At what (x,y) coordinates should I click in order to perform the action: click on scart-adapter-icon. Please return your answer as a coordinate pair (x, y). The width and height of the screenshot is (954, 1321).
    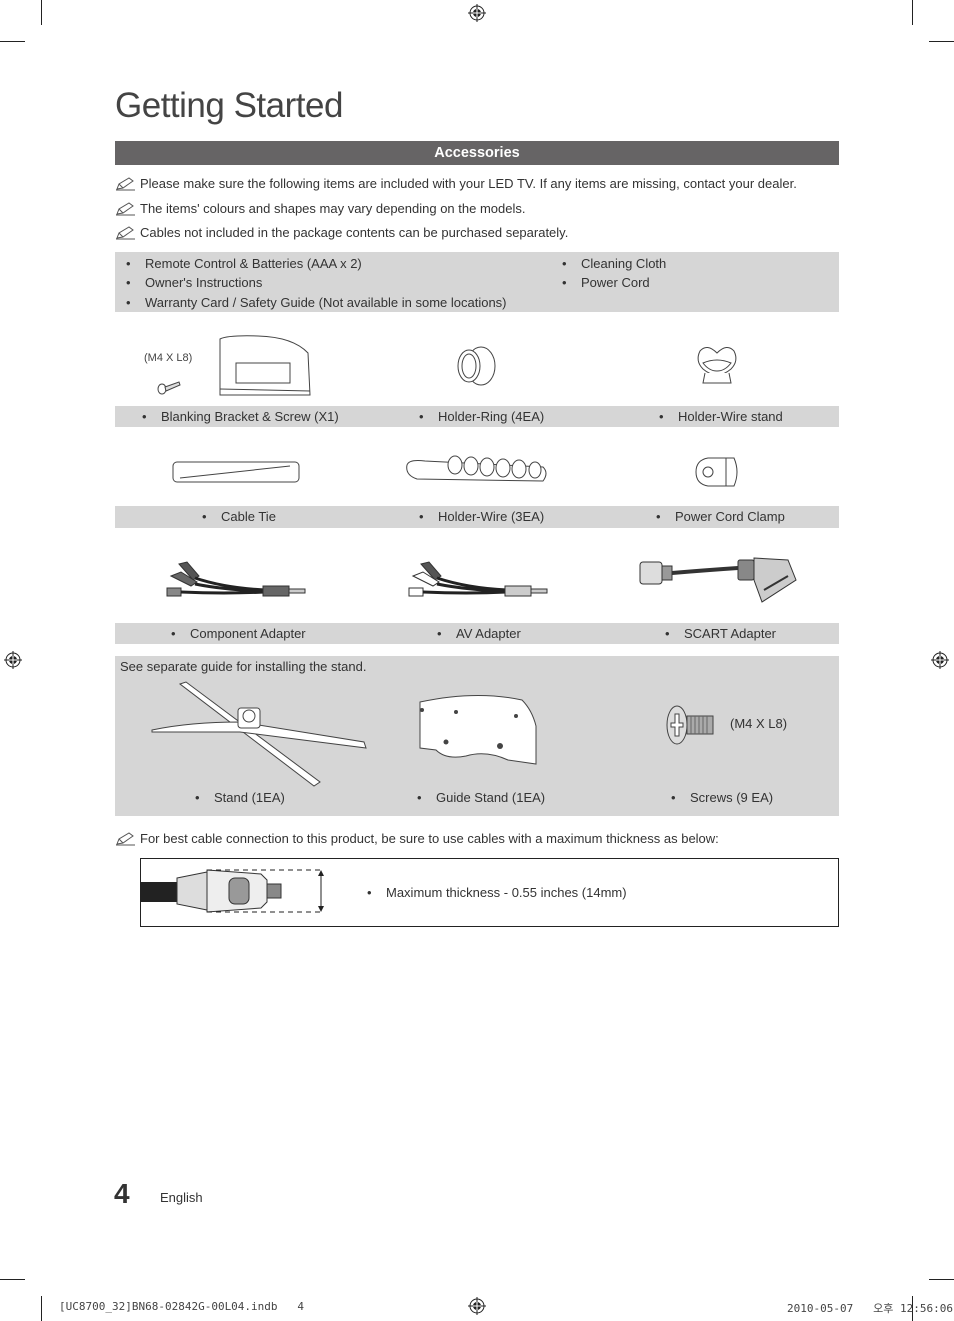
    Looking at the image, I should click on (718, 581).